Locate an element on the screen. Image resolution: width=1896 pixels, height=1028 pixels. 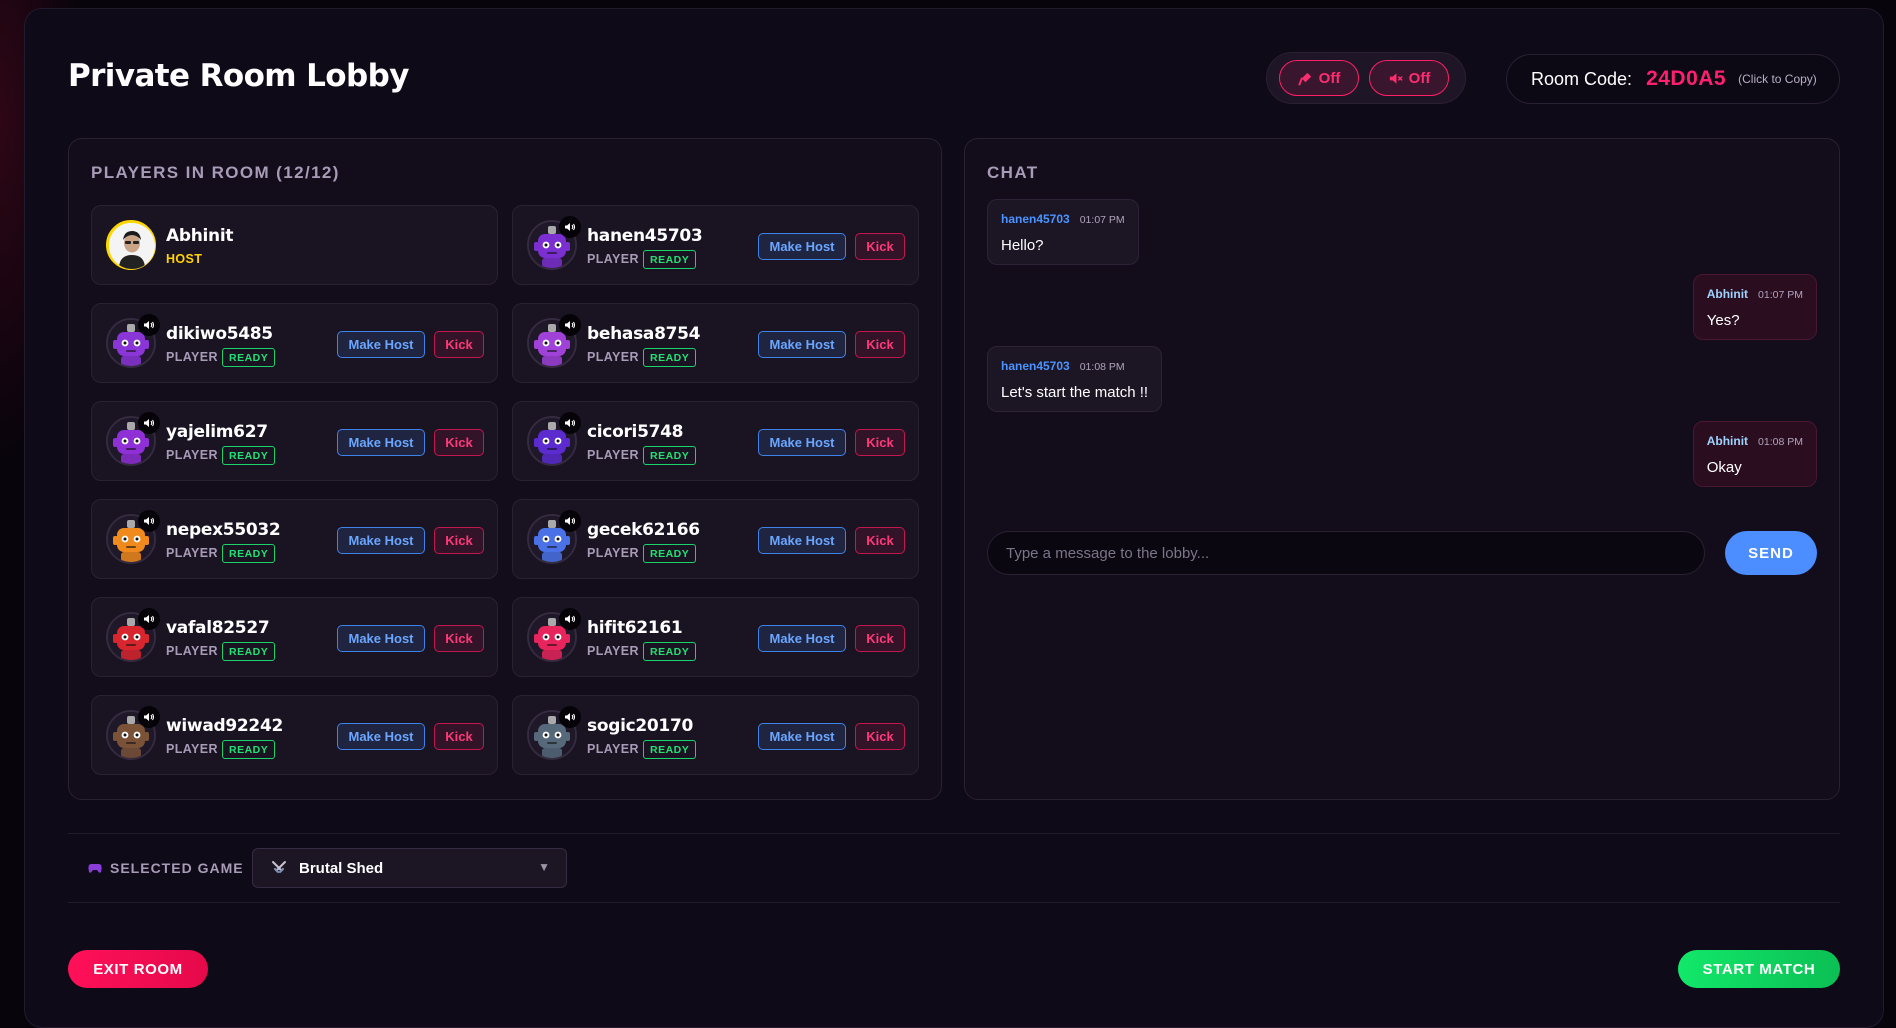
room-code-label: Room Code: is located at coordinates (1582, 78).